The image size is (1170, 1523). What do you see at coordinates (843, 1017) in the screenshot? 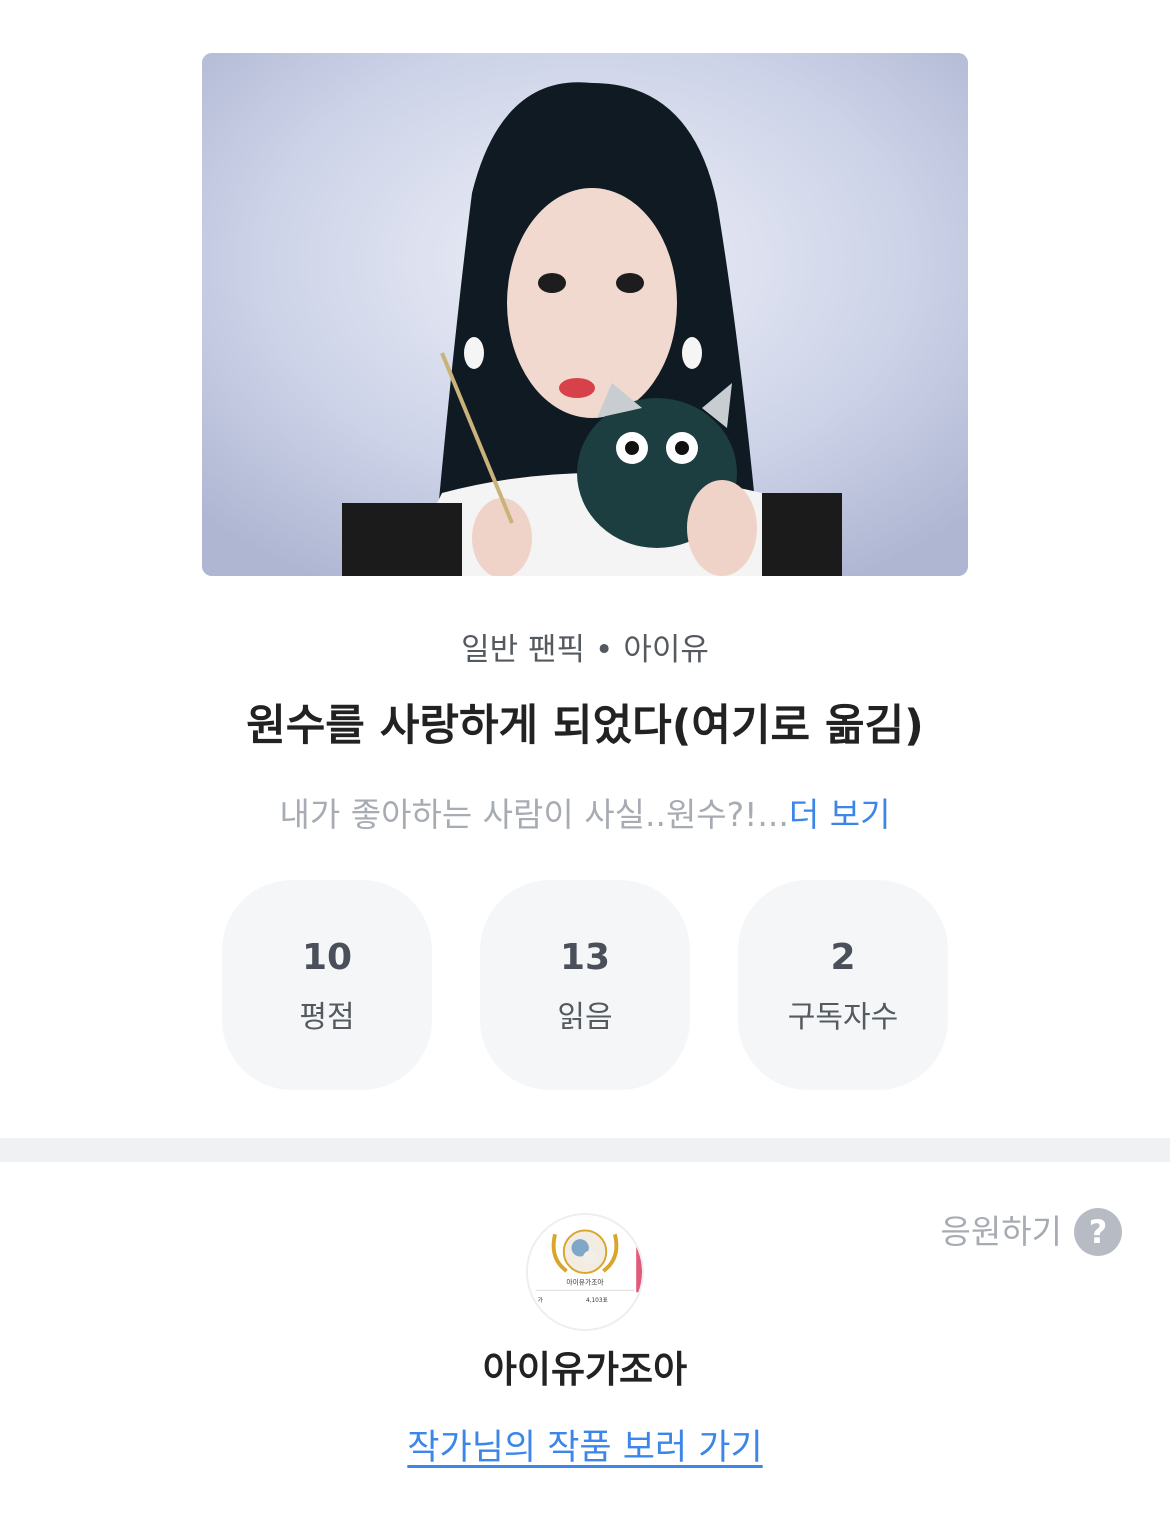
I see `stat-label: 구독자수` at bounding box center [843, 1017].